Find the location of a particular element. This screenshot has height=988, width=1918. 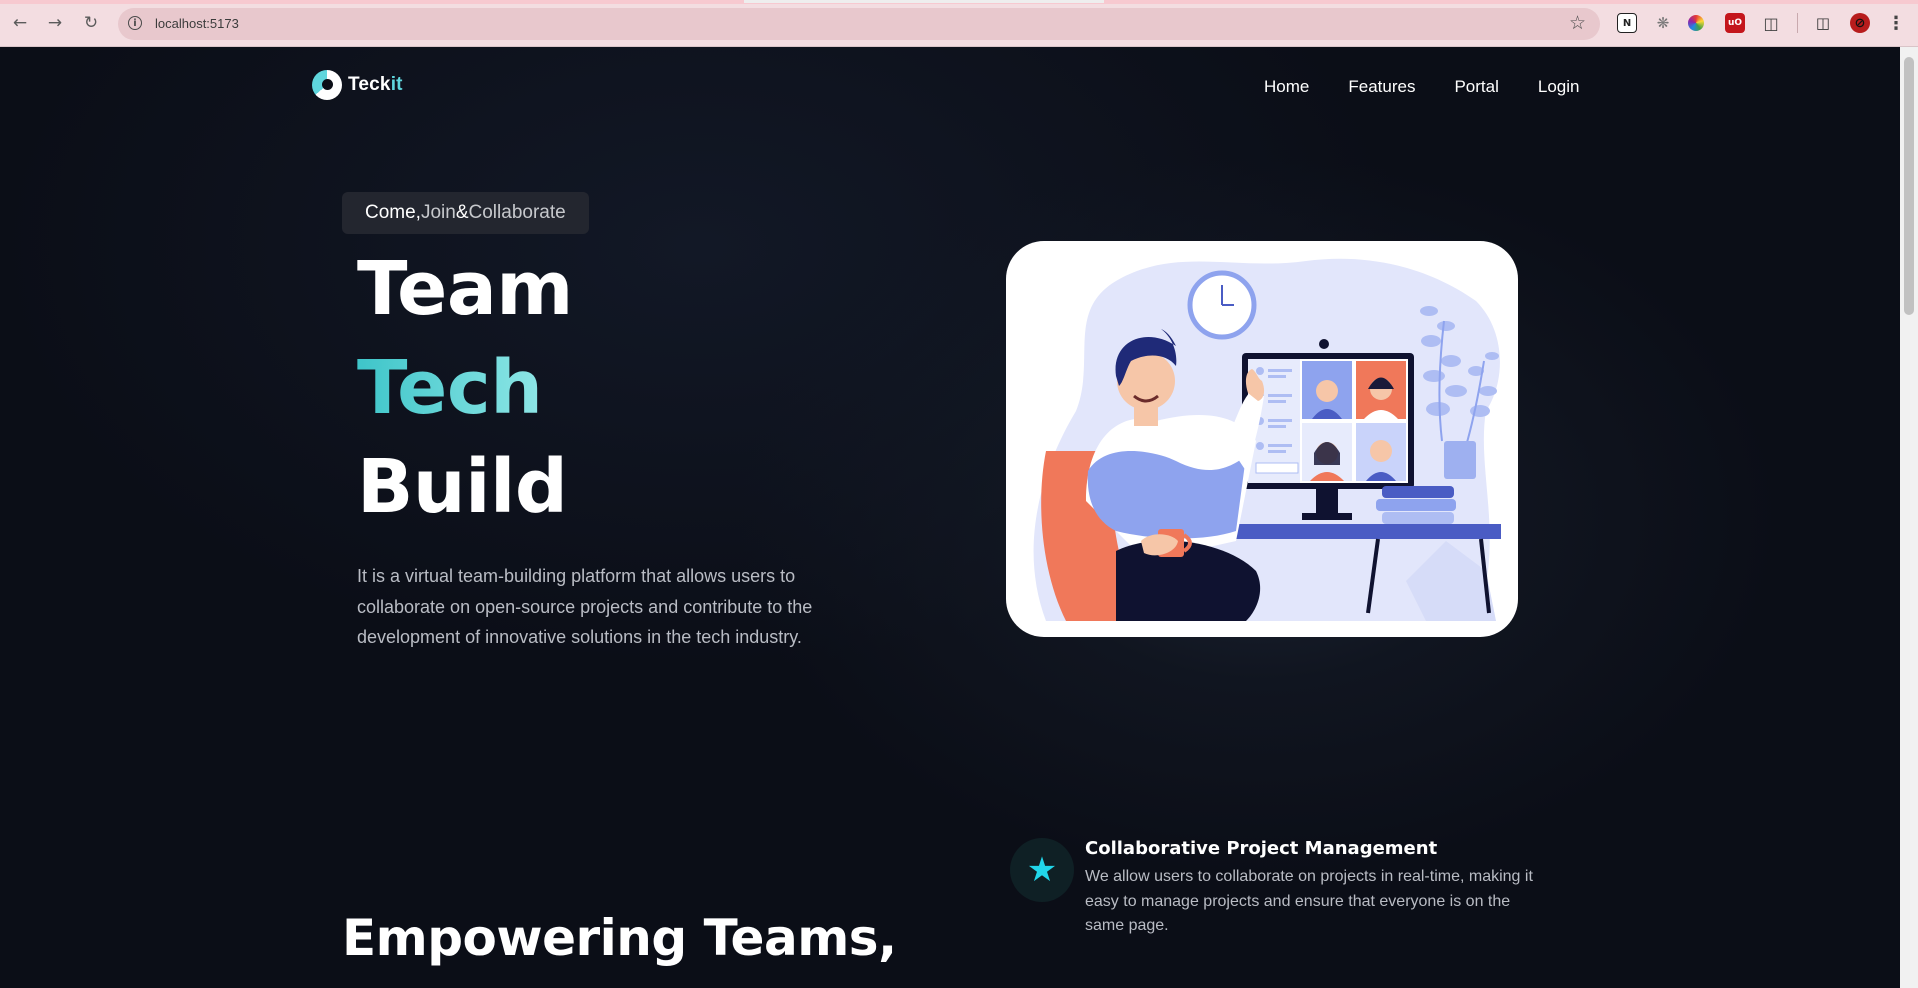

back-icon: ← is located at coordinates (20, 23).